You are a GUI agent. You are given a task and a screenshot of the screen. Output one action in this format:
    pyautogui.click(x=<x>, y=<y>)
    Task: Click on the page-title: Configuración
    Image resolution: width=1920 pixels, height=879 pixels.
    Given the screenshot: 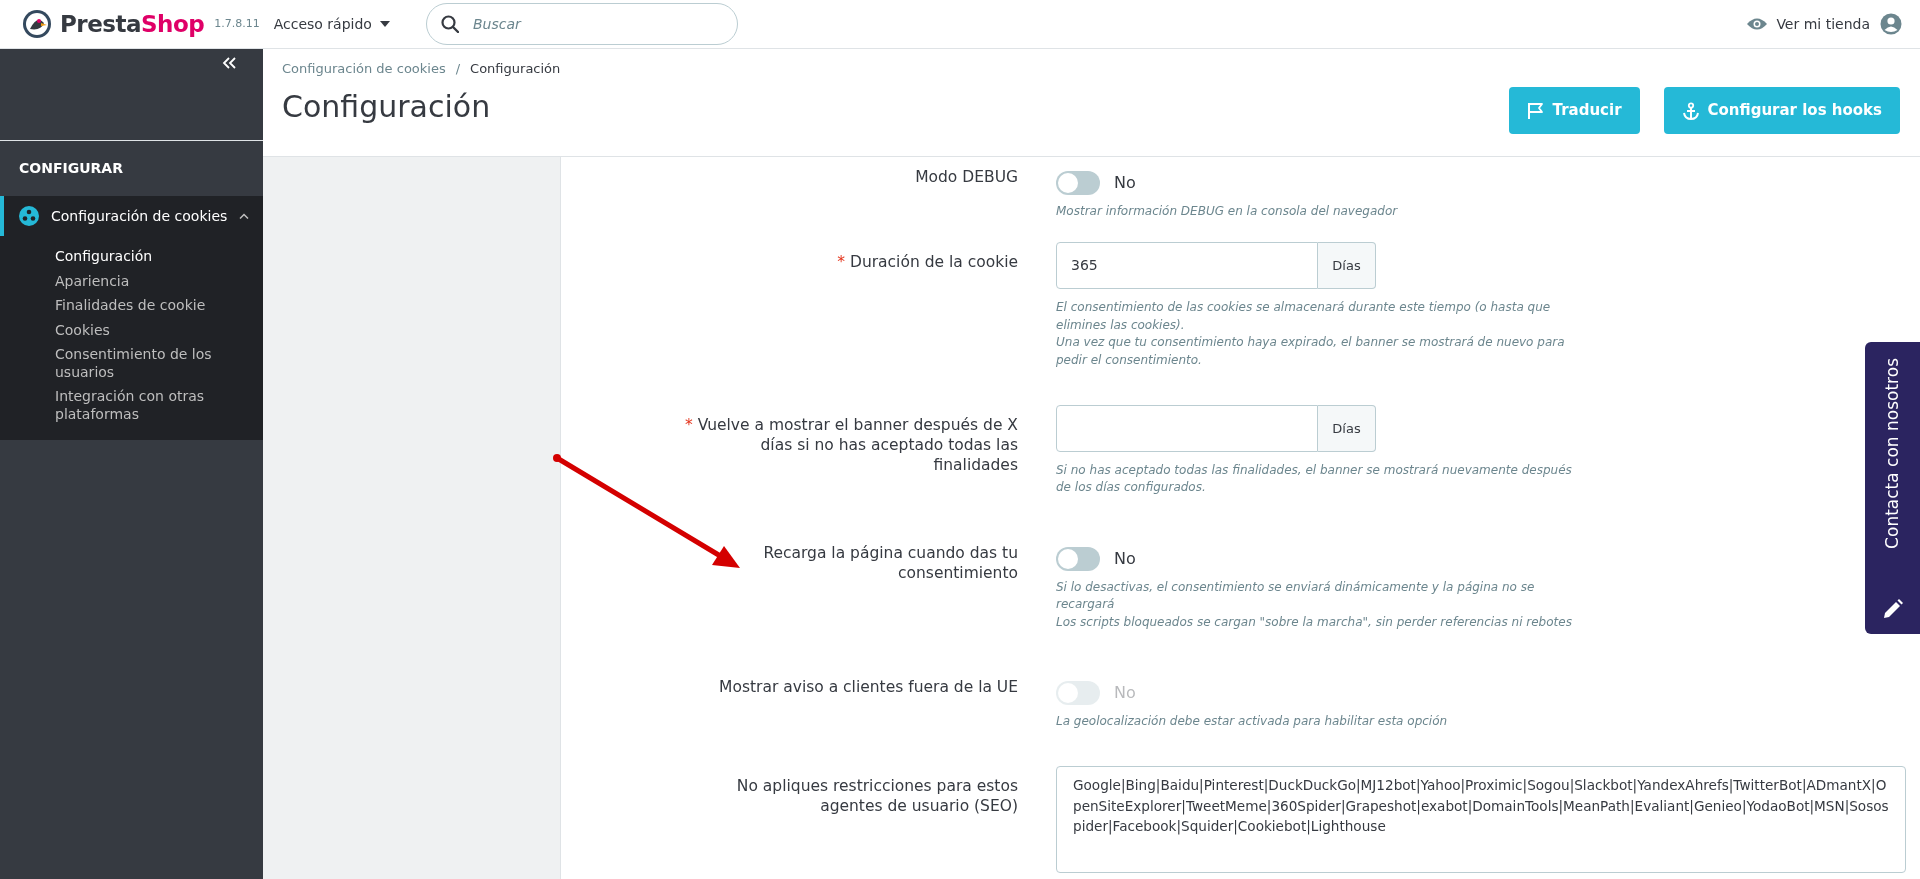 What is the action you would take?
    pyautogui.click(x=387, y=106)
    